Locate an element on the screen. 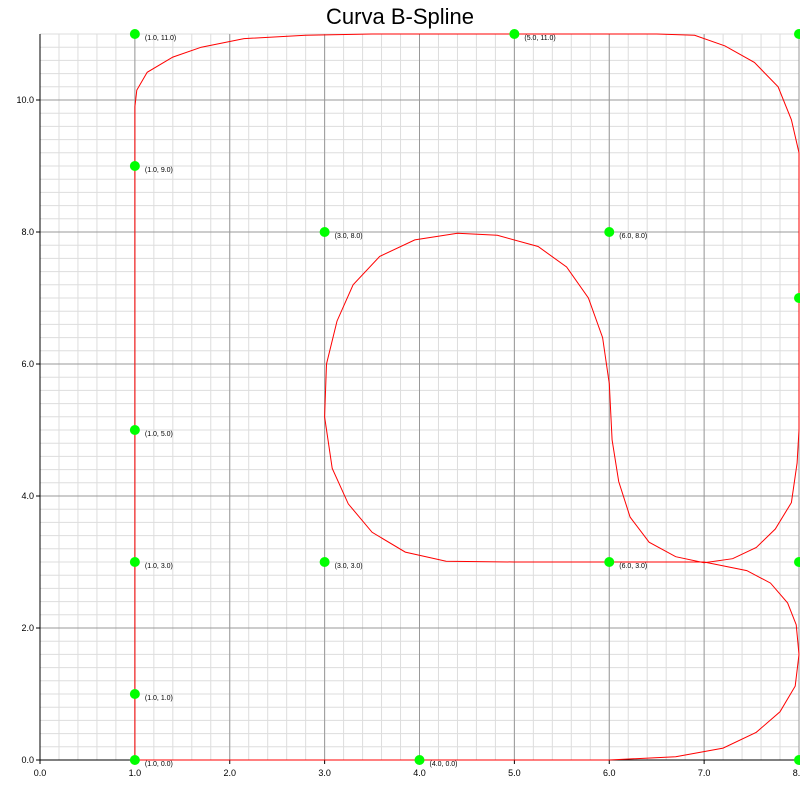 The width and height of the screenshot is (800, 800). x-tick-label: 5.0 is located at coordinates (514, 773).